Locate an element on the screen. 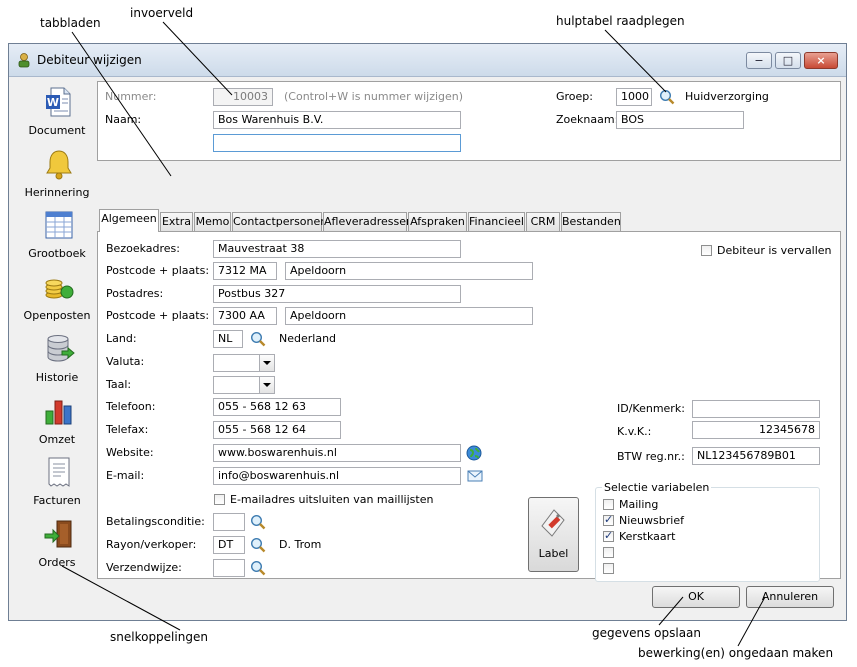 This screenshot has width=857, height=667. sidebar-item-label: Historie is located at coordinates (57, 377).